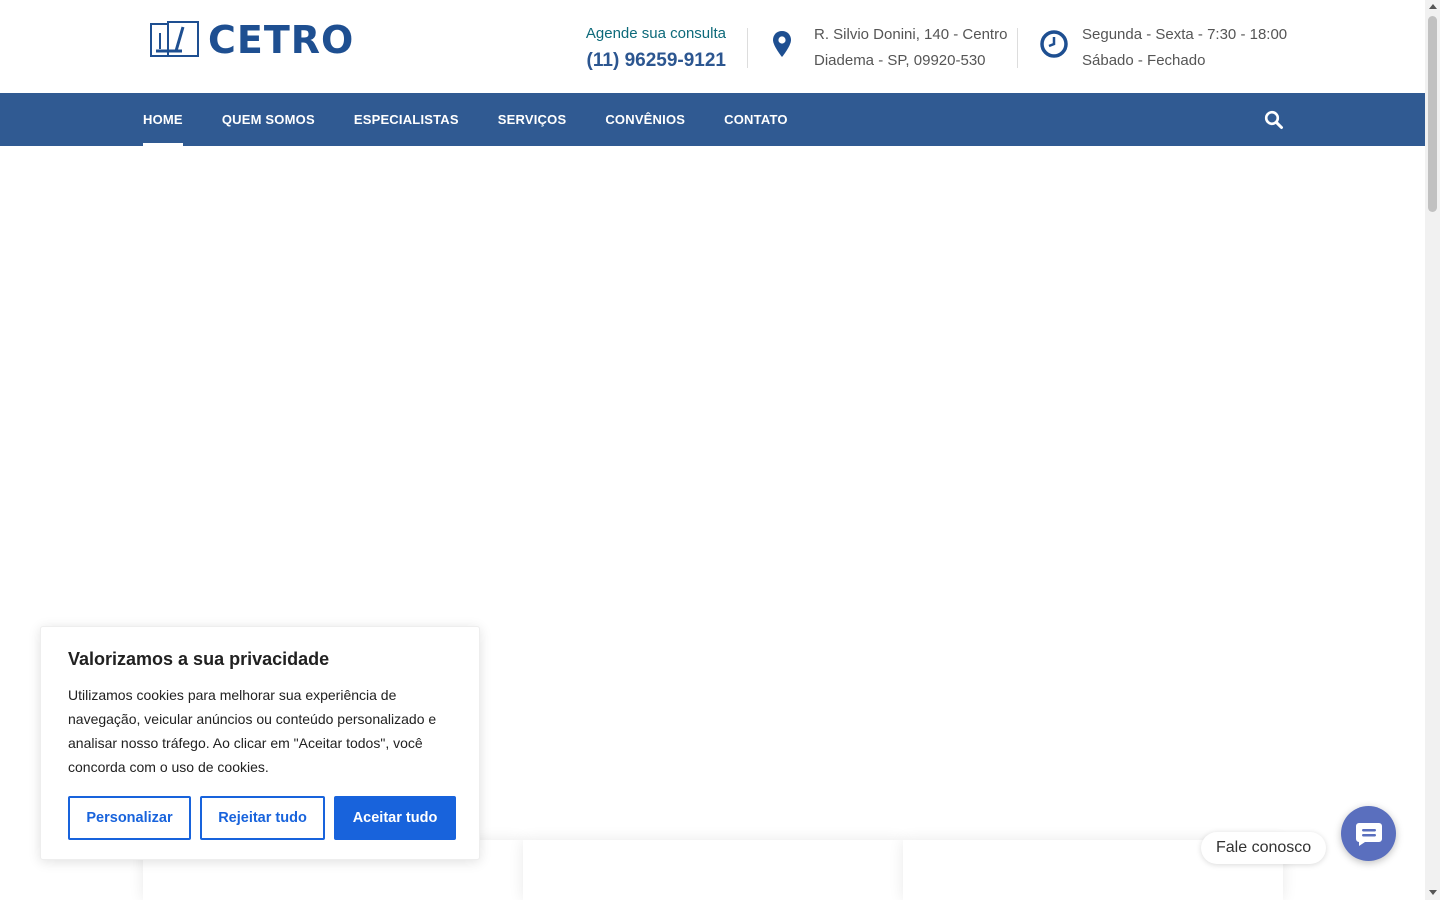 This screenshot has height=900, width=1440. I want to click on nav-item-especialistas: ESPECIALISTAS, so click(406, 119).